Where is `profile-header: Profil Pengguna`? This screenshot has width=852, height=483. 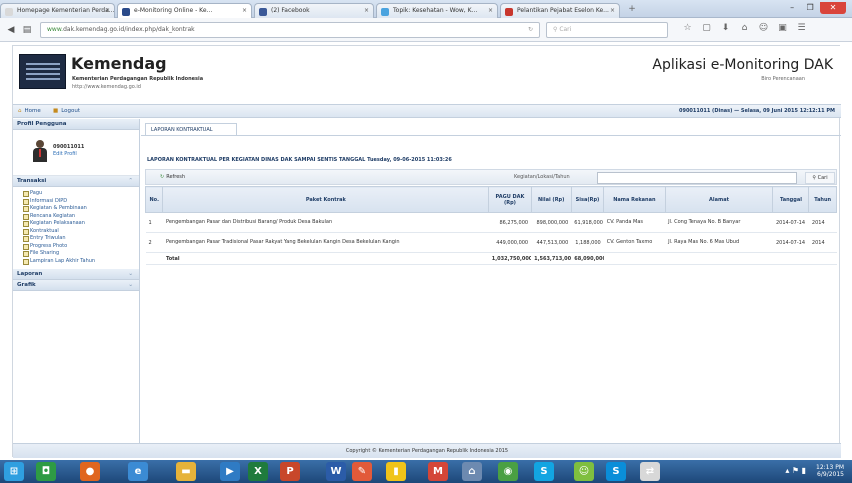
profile-header: Profil Pengguna is located at coordinates (76, 124).